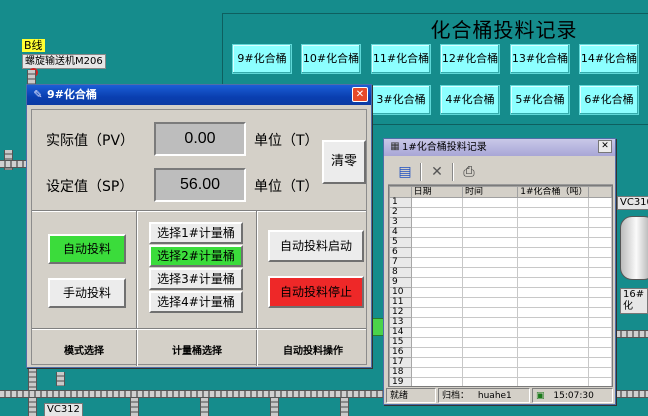 This screenshot has width=648, height=416. I want to click on manual-feed-button: 手动投料, so click(87, 293).